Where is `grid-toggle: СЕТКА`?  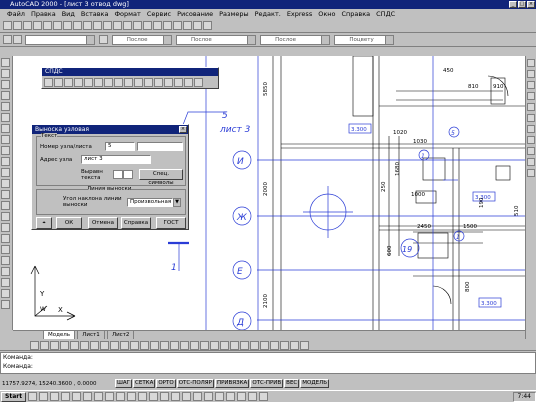 grid-toggle: СЕТКА is located at coordinates (144, 383).